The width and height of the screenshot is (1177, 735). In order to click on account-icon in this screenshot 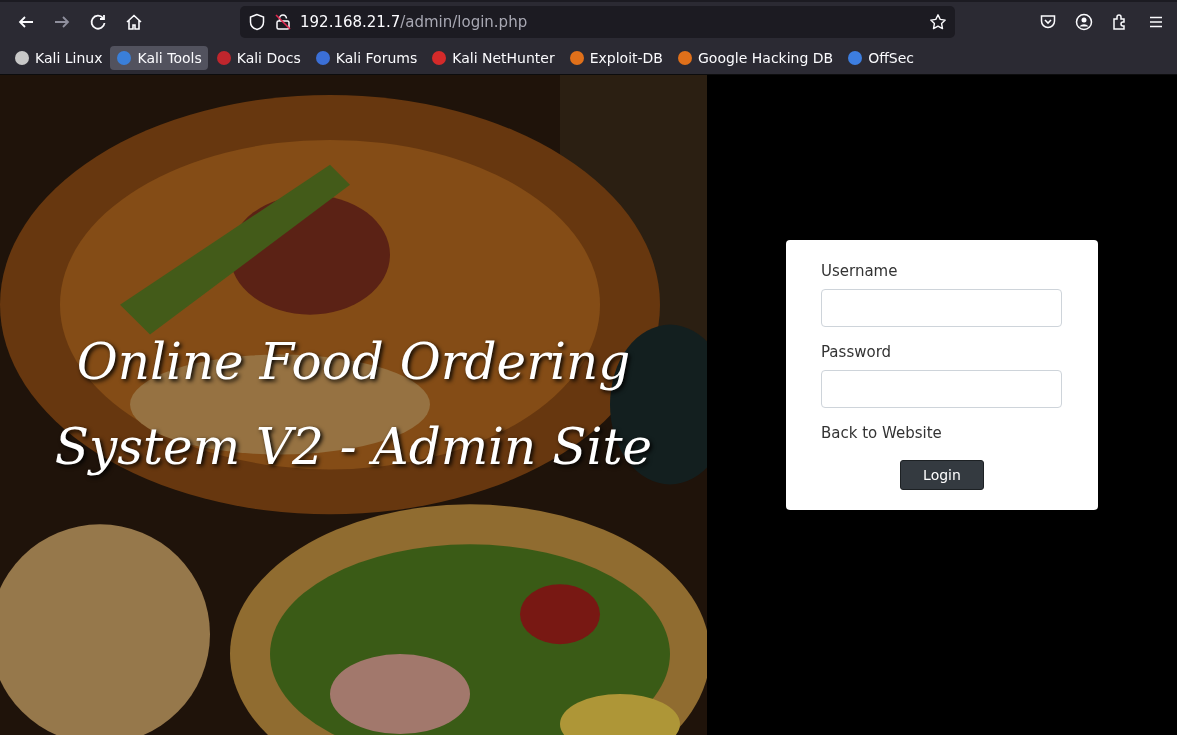, I will do `click(1084, 22)`.